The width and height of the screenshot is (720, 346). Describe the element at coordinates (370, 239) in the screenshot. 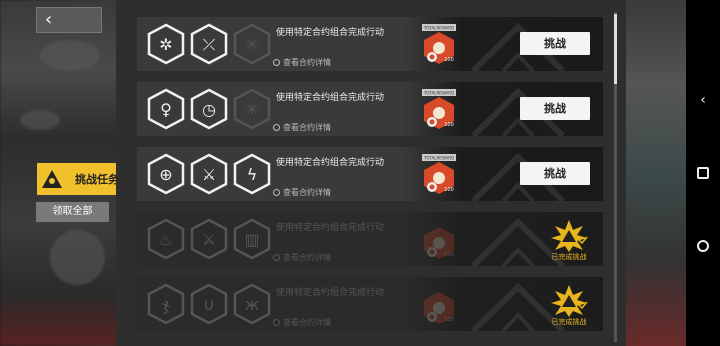

I see `mission-card: ♨ ⚔ ▥ 使用特定合约组合完成行动查看合约详情 100 已完成挑战` at that location.